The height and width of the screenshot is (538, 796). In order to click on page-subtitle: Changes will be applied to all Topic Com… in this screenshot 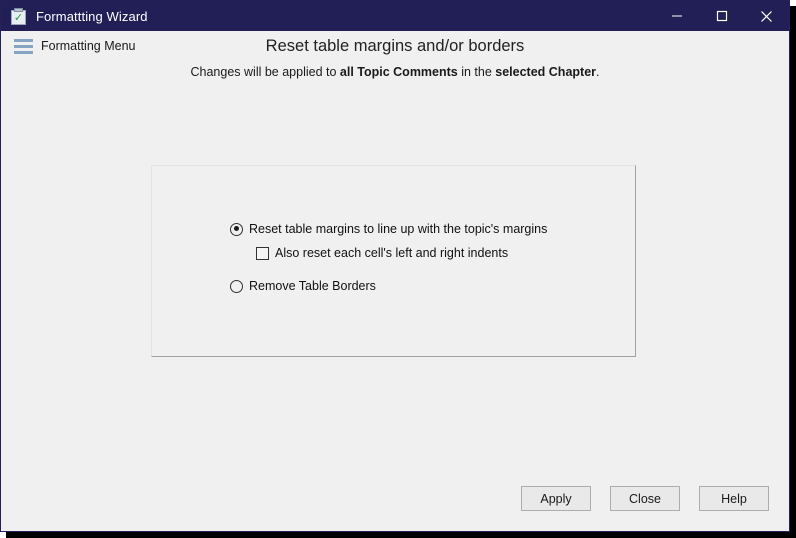, I will do `click(395, 72)`.